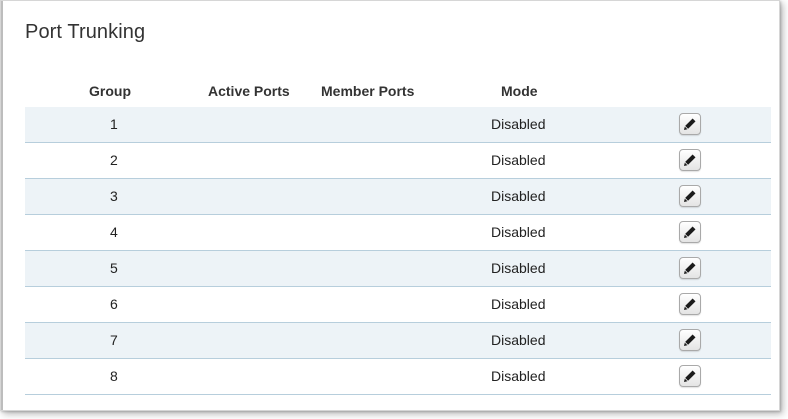  Describe the element at coordinates (110, 91) in the screenshot. I see `column-header-group: Group` at that location.